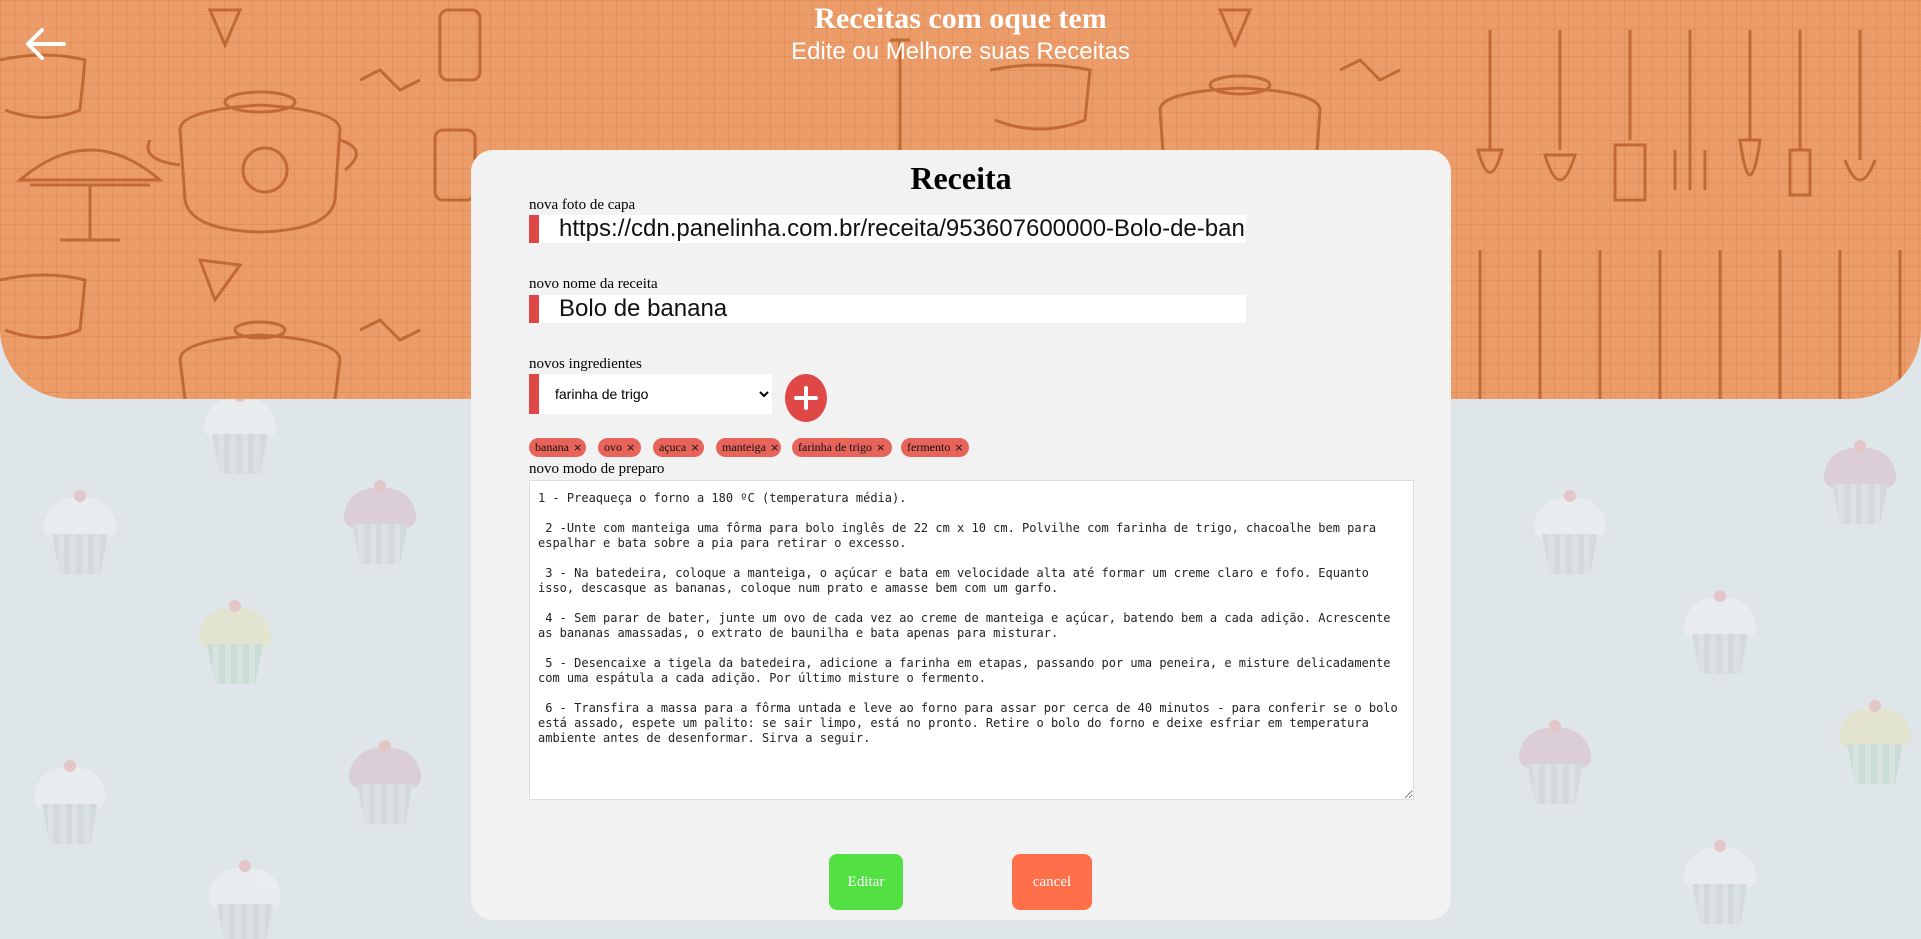 The image size is (1921, 939). I want to click on ingredient-chip: fermento ×, so click(935, 447).